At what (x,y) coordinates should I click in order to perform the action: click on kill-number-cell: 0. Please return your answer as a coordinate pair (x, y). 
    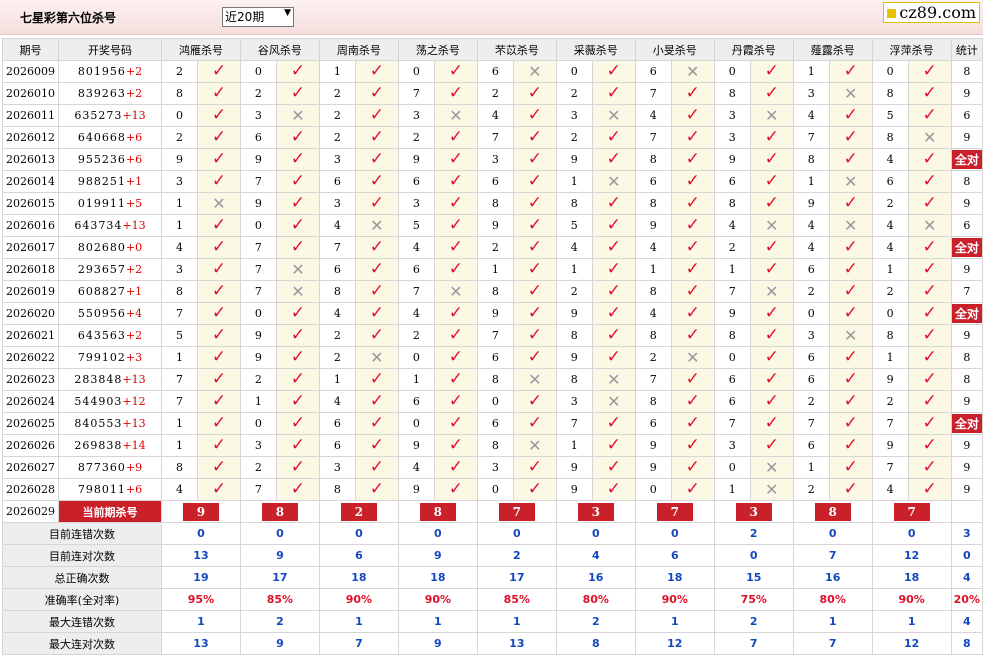
    Looking at the image, I should click on (258, 423).